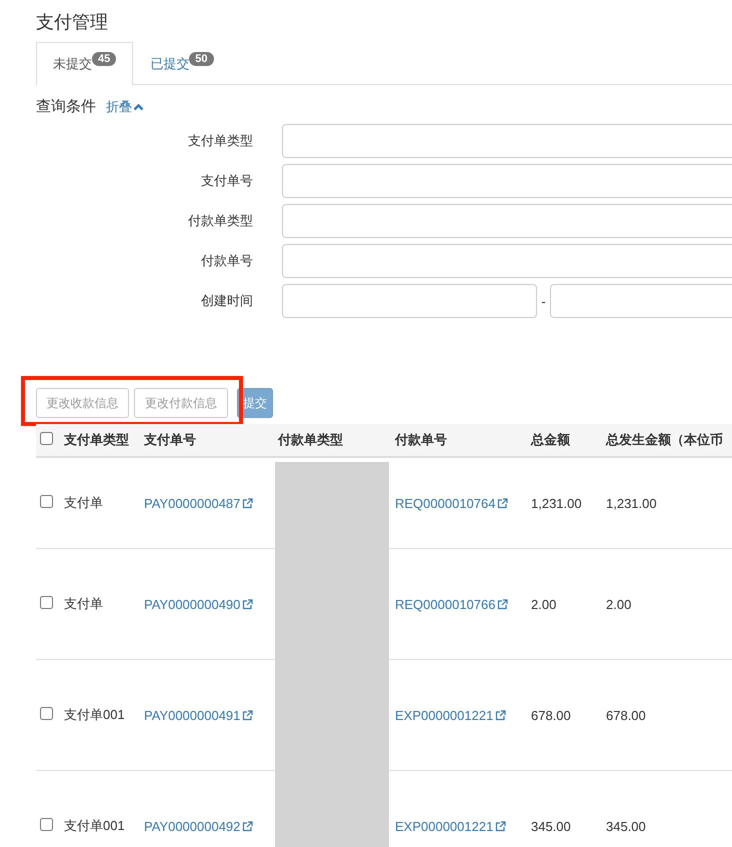  What do you see at coordinates (227, 261) in the screenshot?
I see `field-label: 付款单号` at bounding box center [227, 261].